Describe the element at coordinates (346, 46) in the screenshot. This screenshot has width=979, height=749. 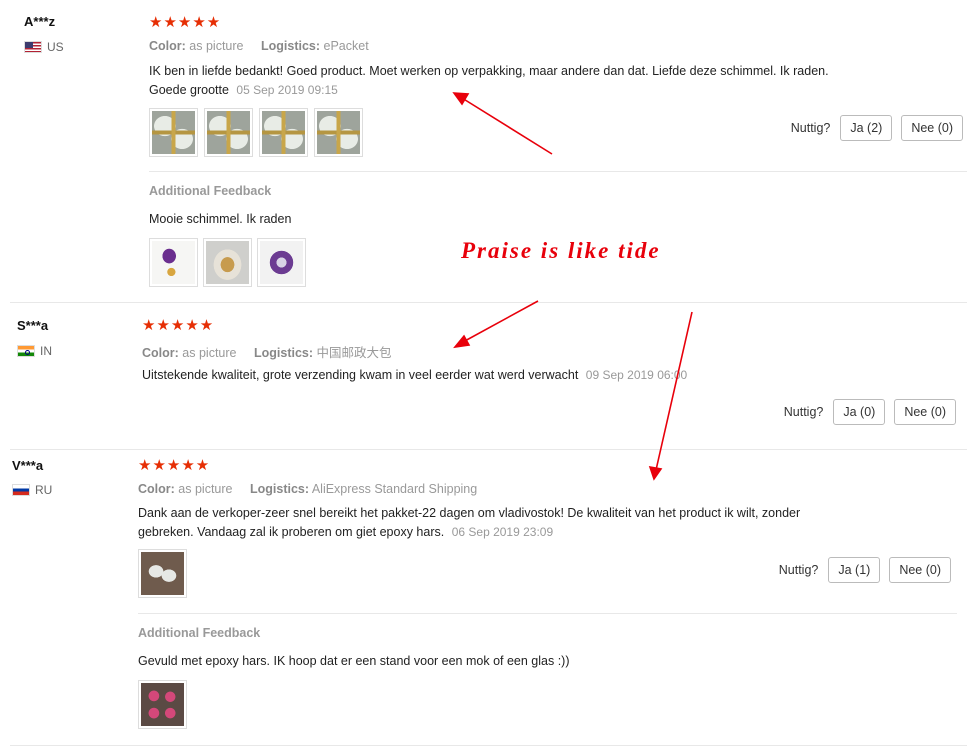
I see `logistics-value: ePacket` at that location.